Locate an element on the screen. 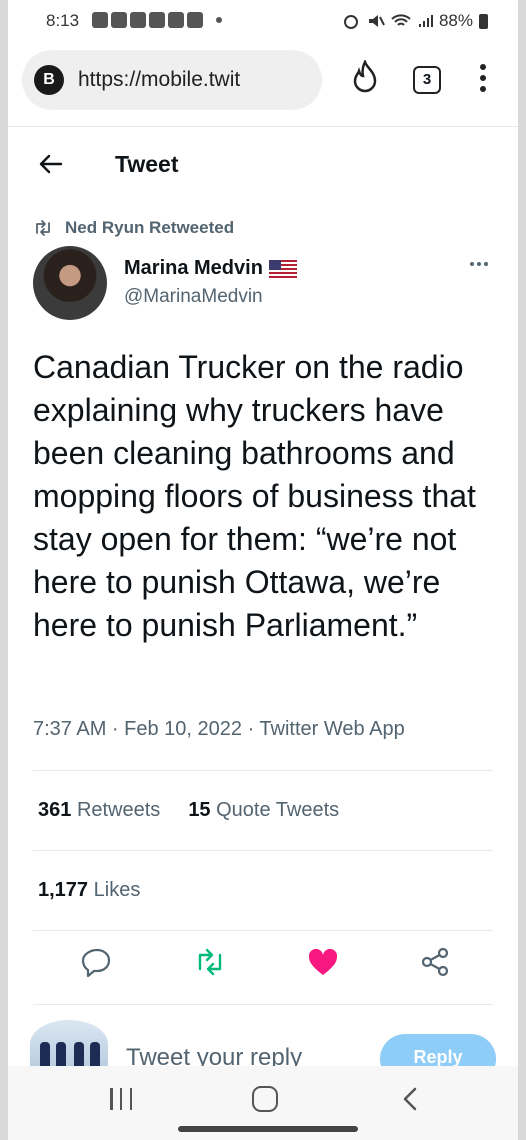 Image resolution: width=526 pixels, height=1140 pixels. notification-icons is located at coordinates (157, 20).